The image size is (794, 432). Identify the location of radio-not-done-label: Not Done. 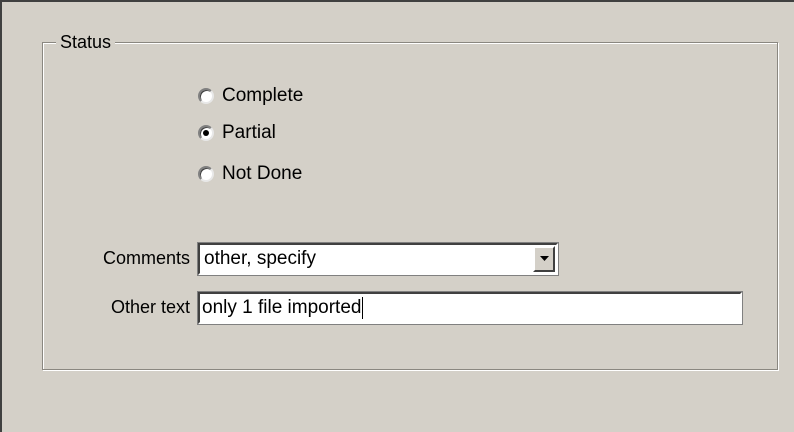
(262, 174).